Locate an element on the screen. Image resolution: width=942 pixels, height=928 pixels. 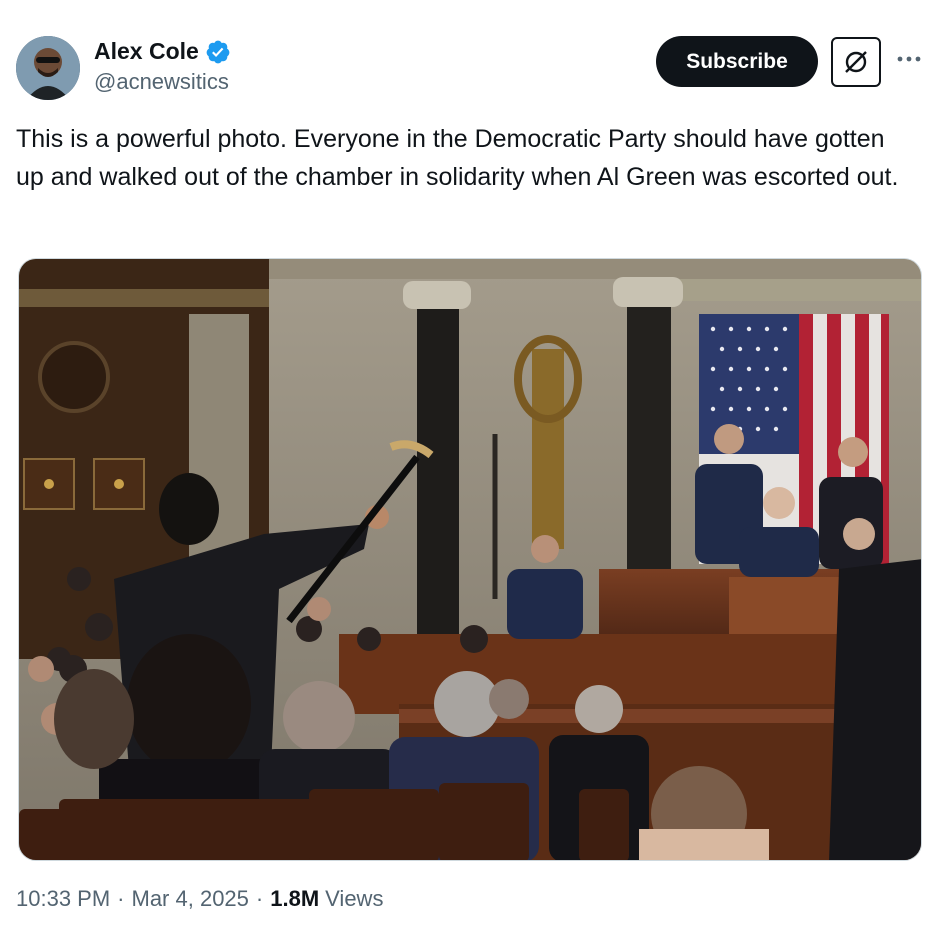
grok-icon is located at coordinates (856, 62).